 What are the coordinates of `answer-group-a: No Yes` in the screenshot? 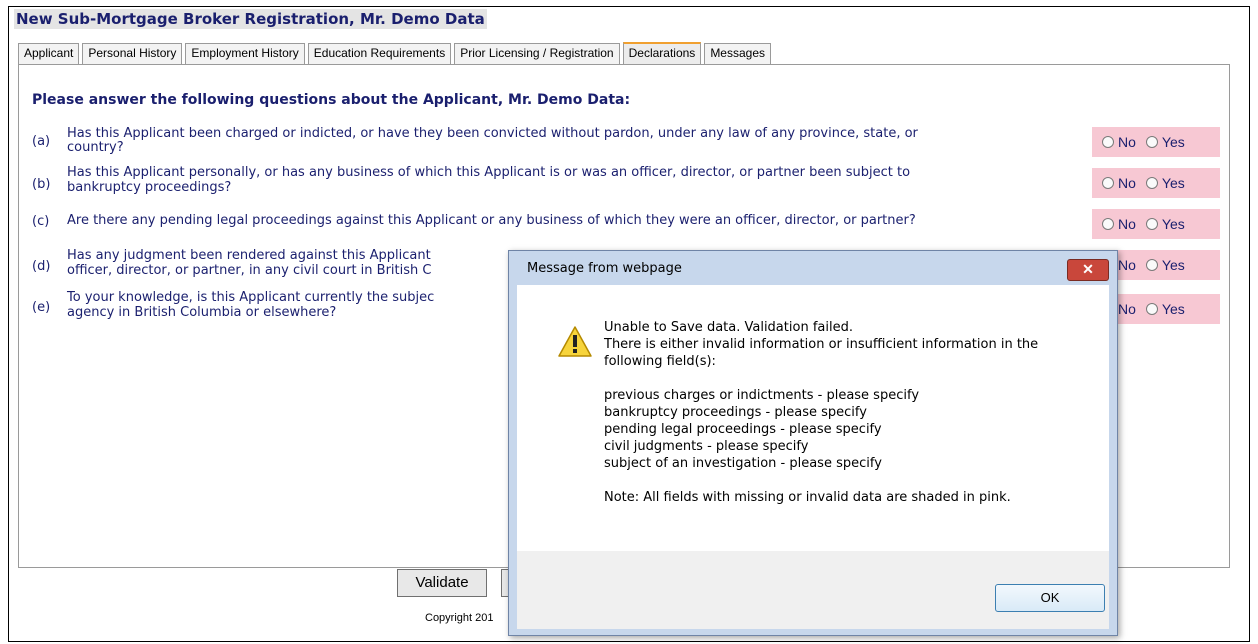 It's located at (1156, 142).